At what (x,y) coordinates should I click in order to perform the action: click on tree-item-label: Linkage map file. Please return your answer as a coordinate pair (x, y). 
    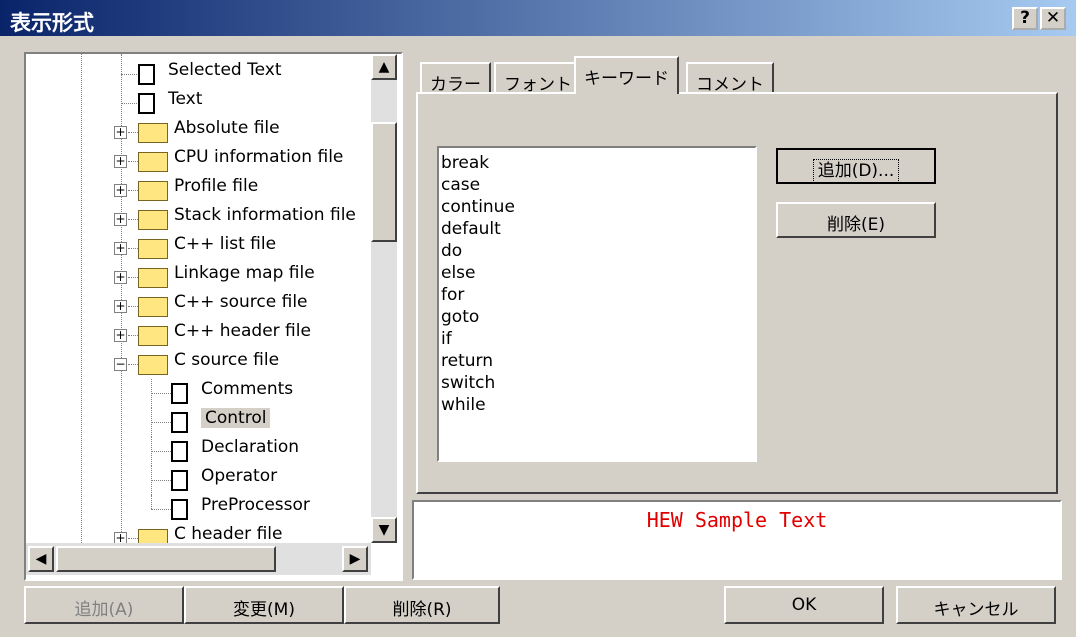
    Looking at the image, I should click on (244, 273).